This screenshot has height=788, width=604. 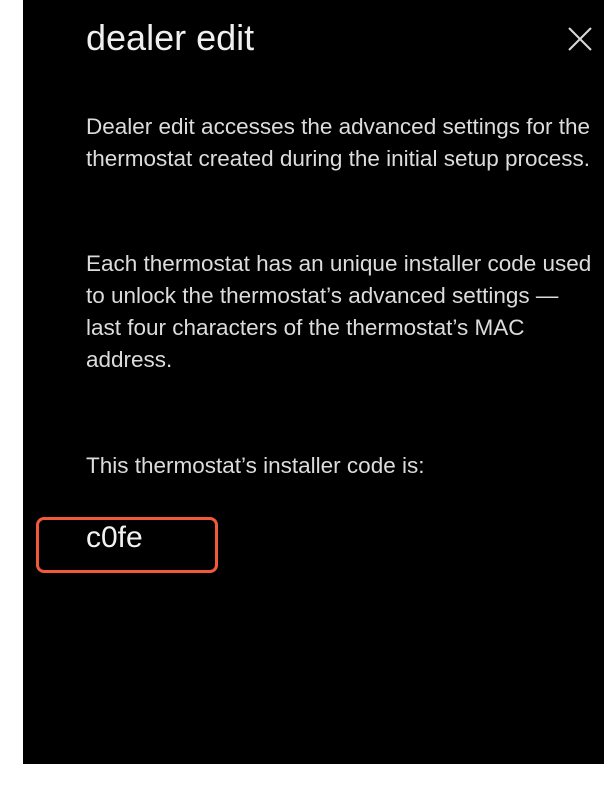 I want to click on close-button, so click(x=580, y=39).